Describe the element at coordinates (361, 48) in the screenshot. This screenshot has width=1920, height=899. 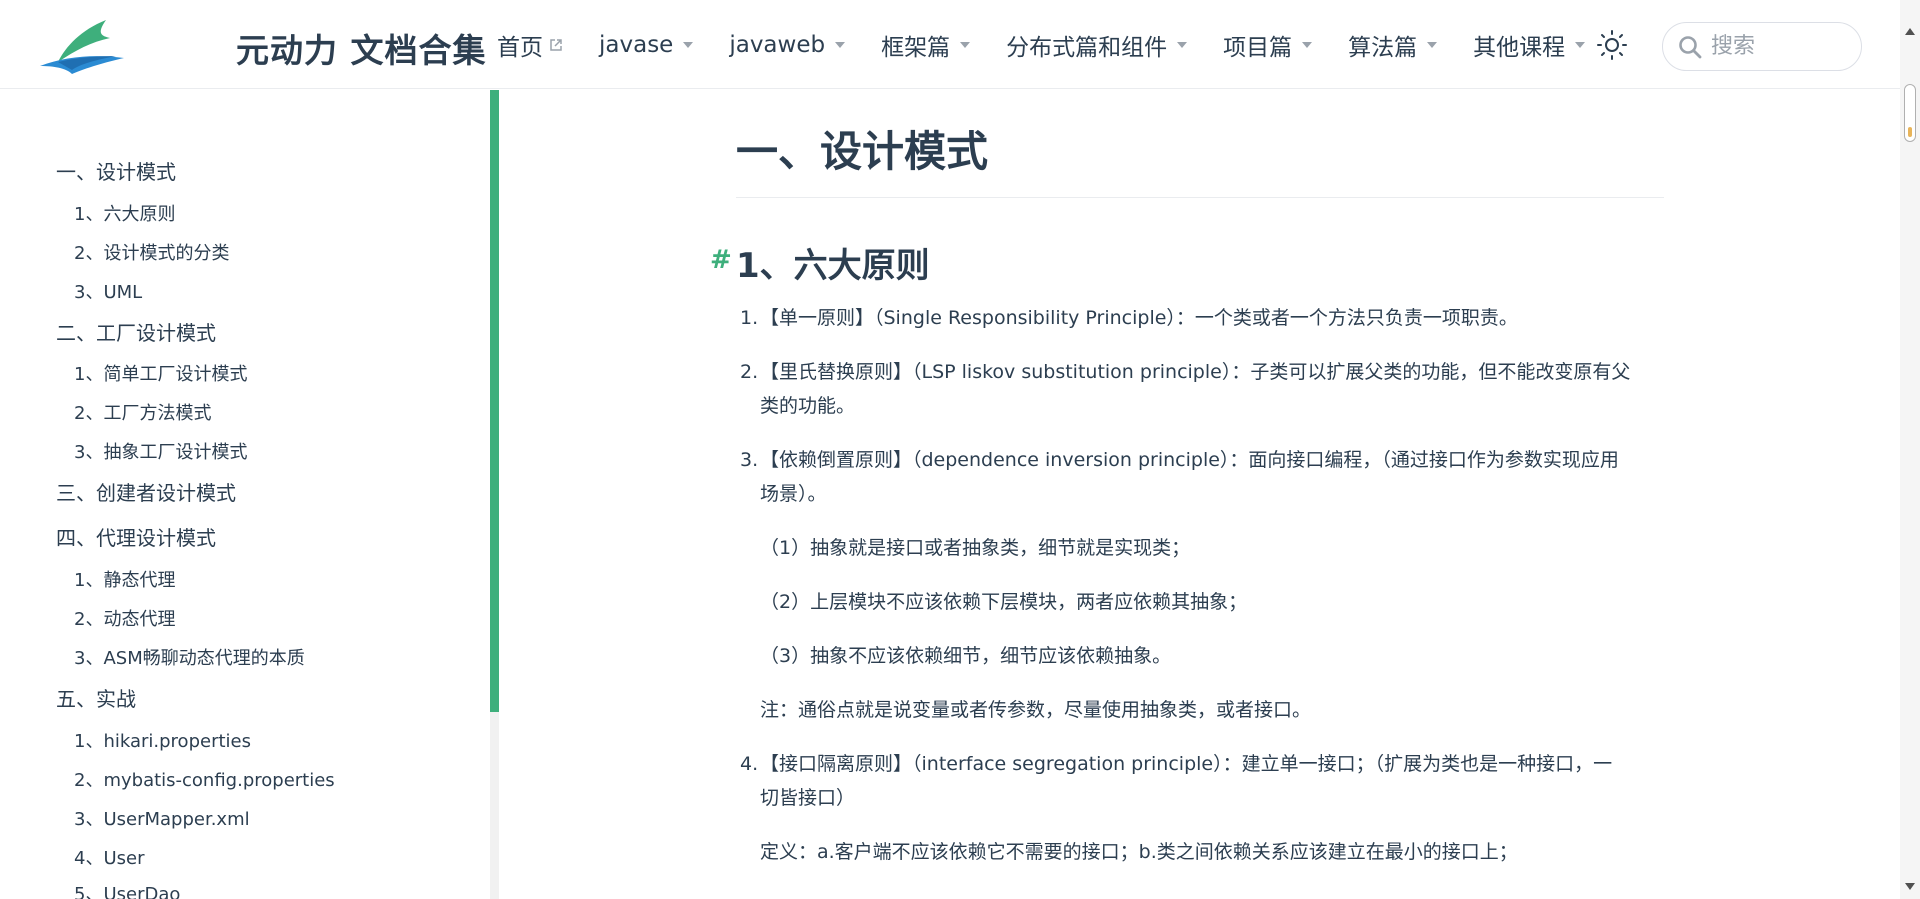
I see `site-title: 元动力 文档合集` at that location.